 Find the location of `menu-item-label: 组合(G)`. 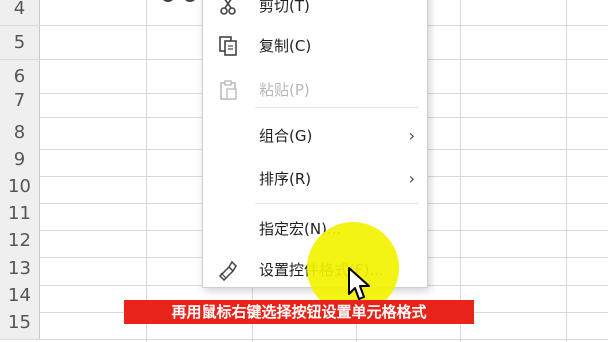

menu-item-label: 组合(G) is located at coordinates (286, 136).